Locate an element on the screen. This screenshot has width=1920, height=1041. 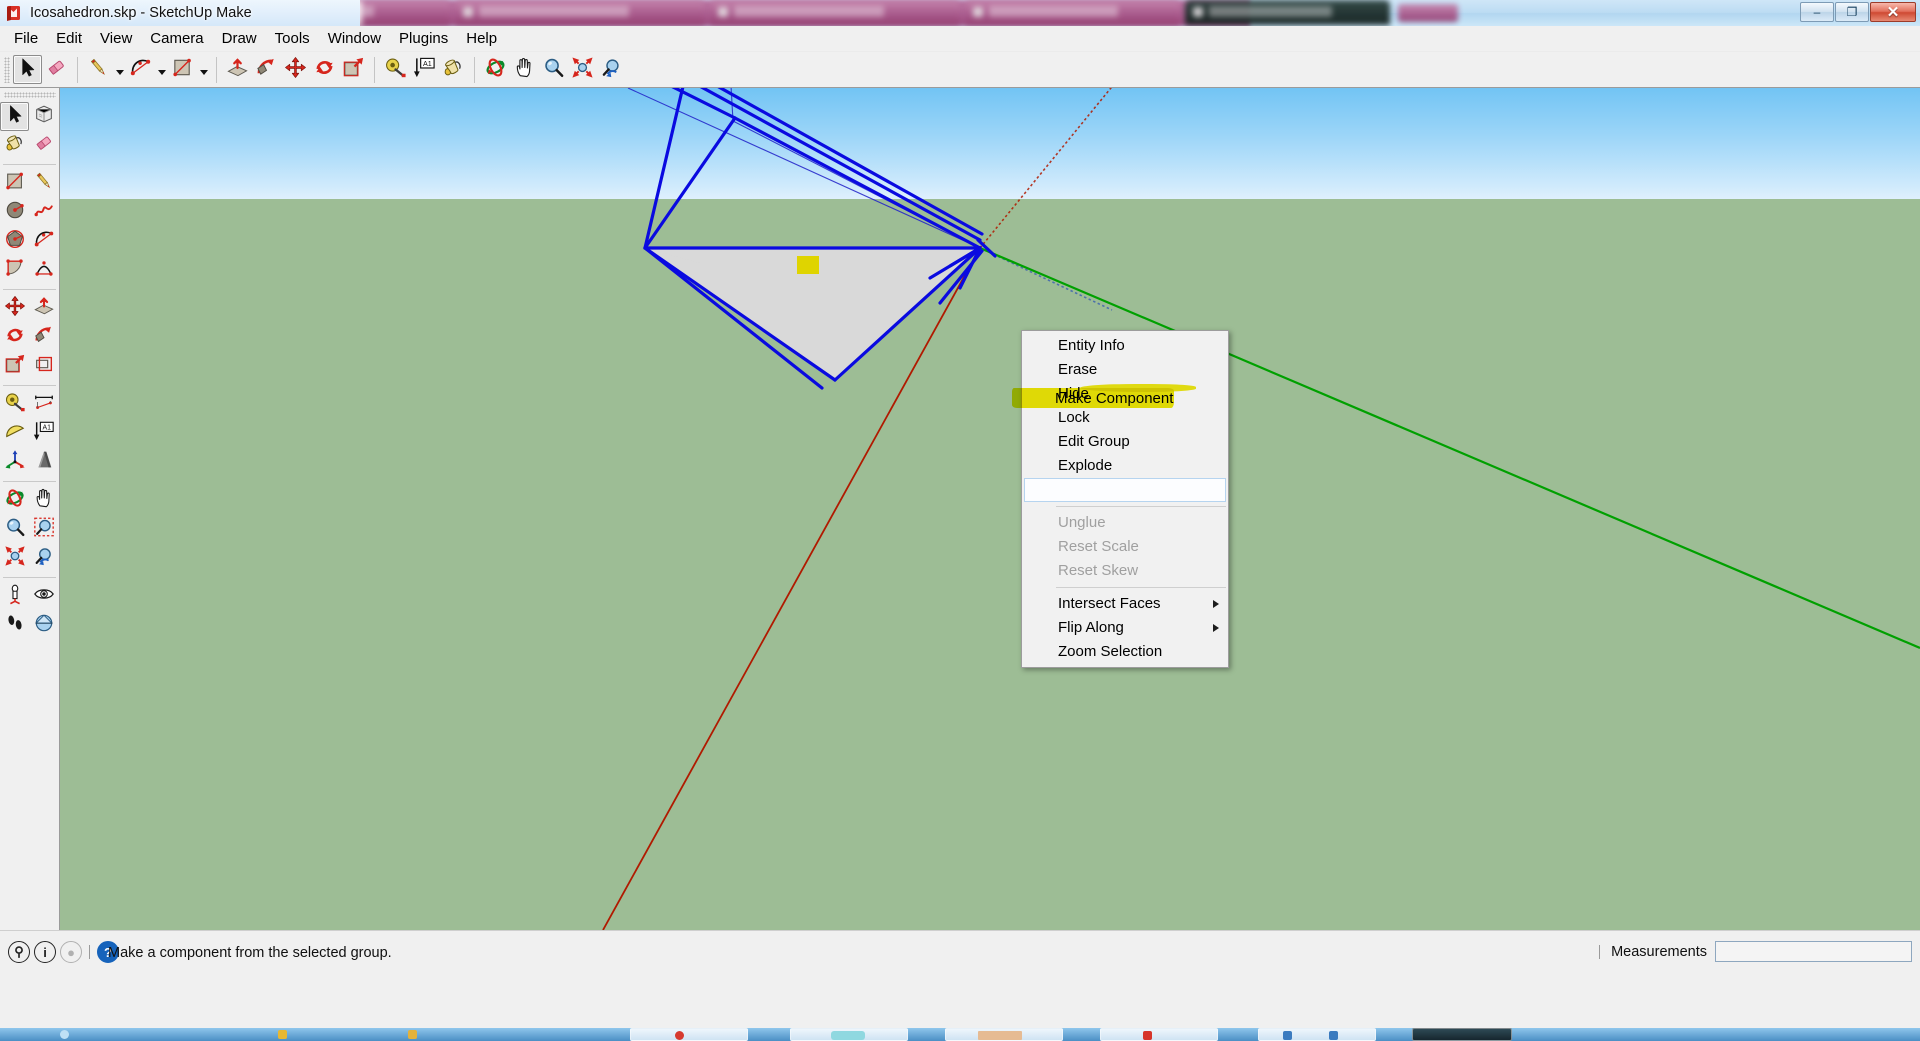
windows-taskbar is located at coordinates (960, 1034).